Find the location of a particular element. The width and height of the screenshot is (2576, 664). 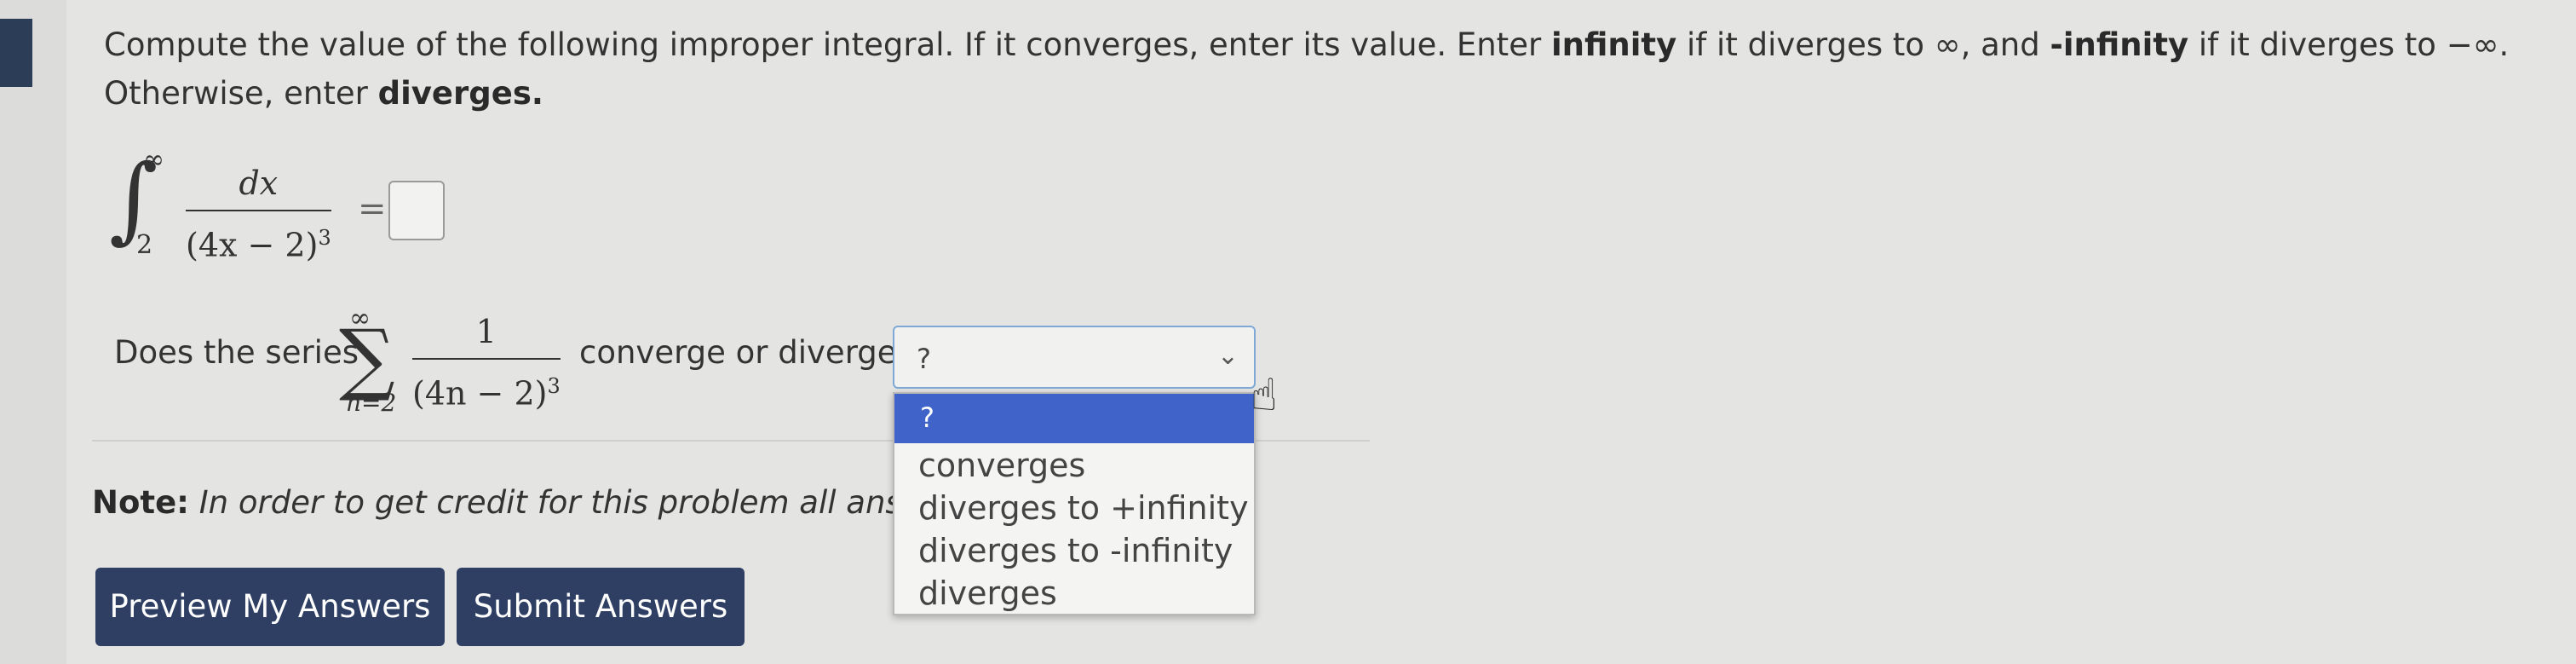

integral-lower-limit: 2 is located at coordinates (145, 245).